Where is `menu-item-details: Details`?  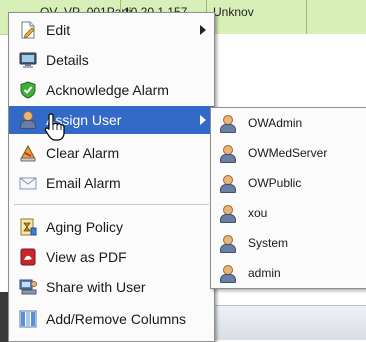
menu-item-details: Details is located at coordinates (111, 60).